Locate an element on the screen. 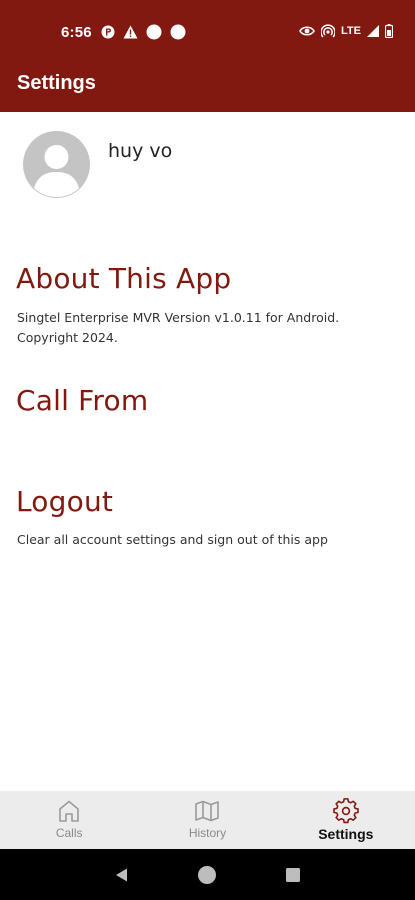 This screenshot has height=900, width=415. nav-item-calls: Calls is located at coordinates (69, 820).